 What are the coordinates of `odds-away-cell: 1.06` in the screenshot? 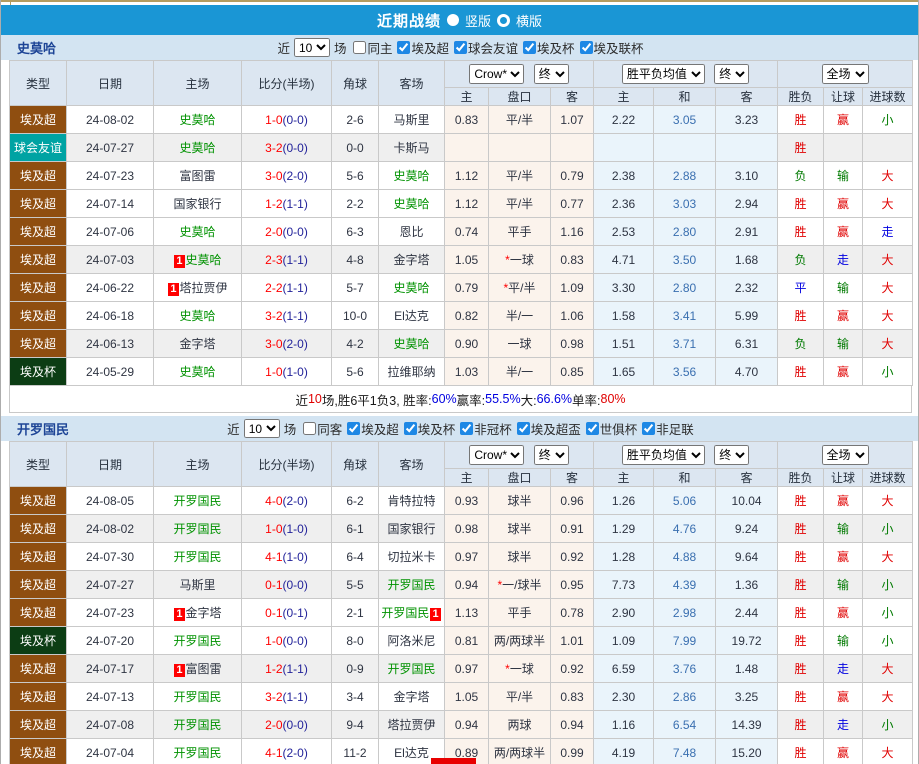 It's located at (572, 315).